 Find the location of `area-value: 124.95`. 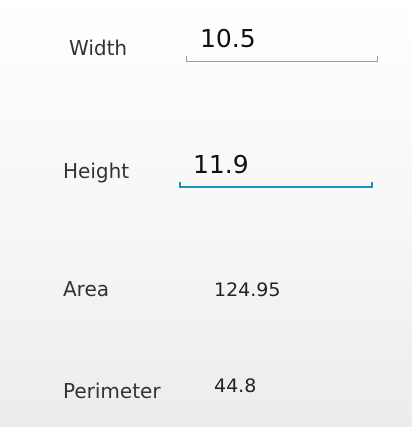

area-value: 124.95 is located at coordinates (247, 290).